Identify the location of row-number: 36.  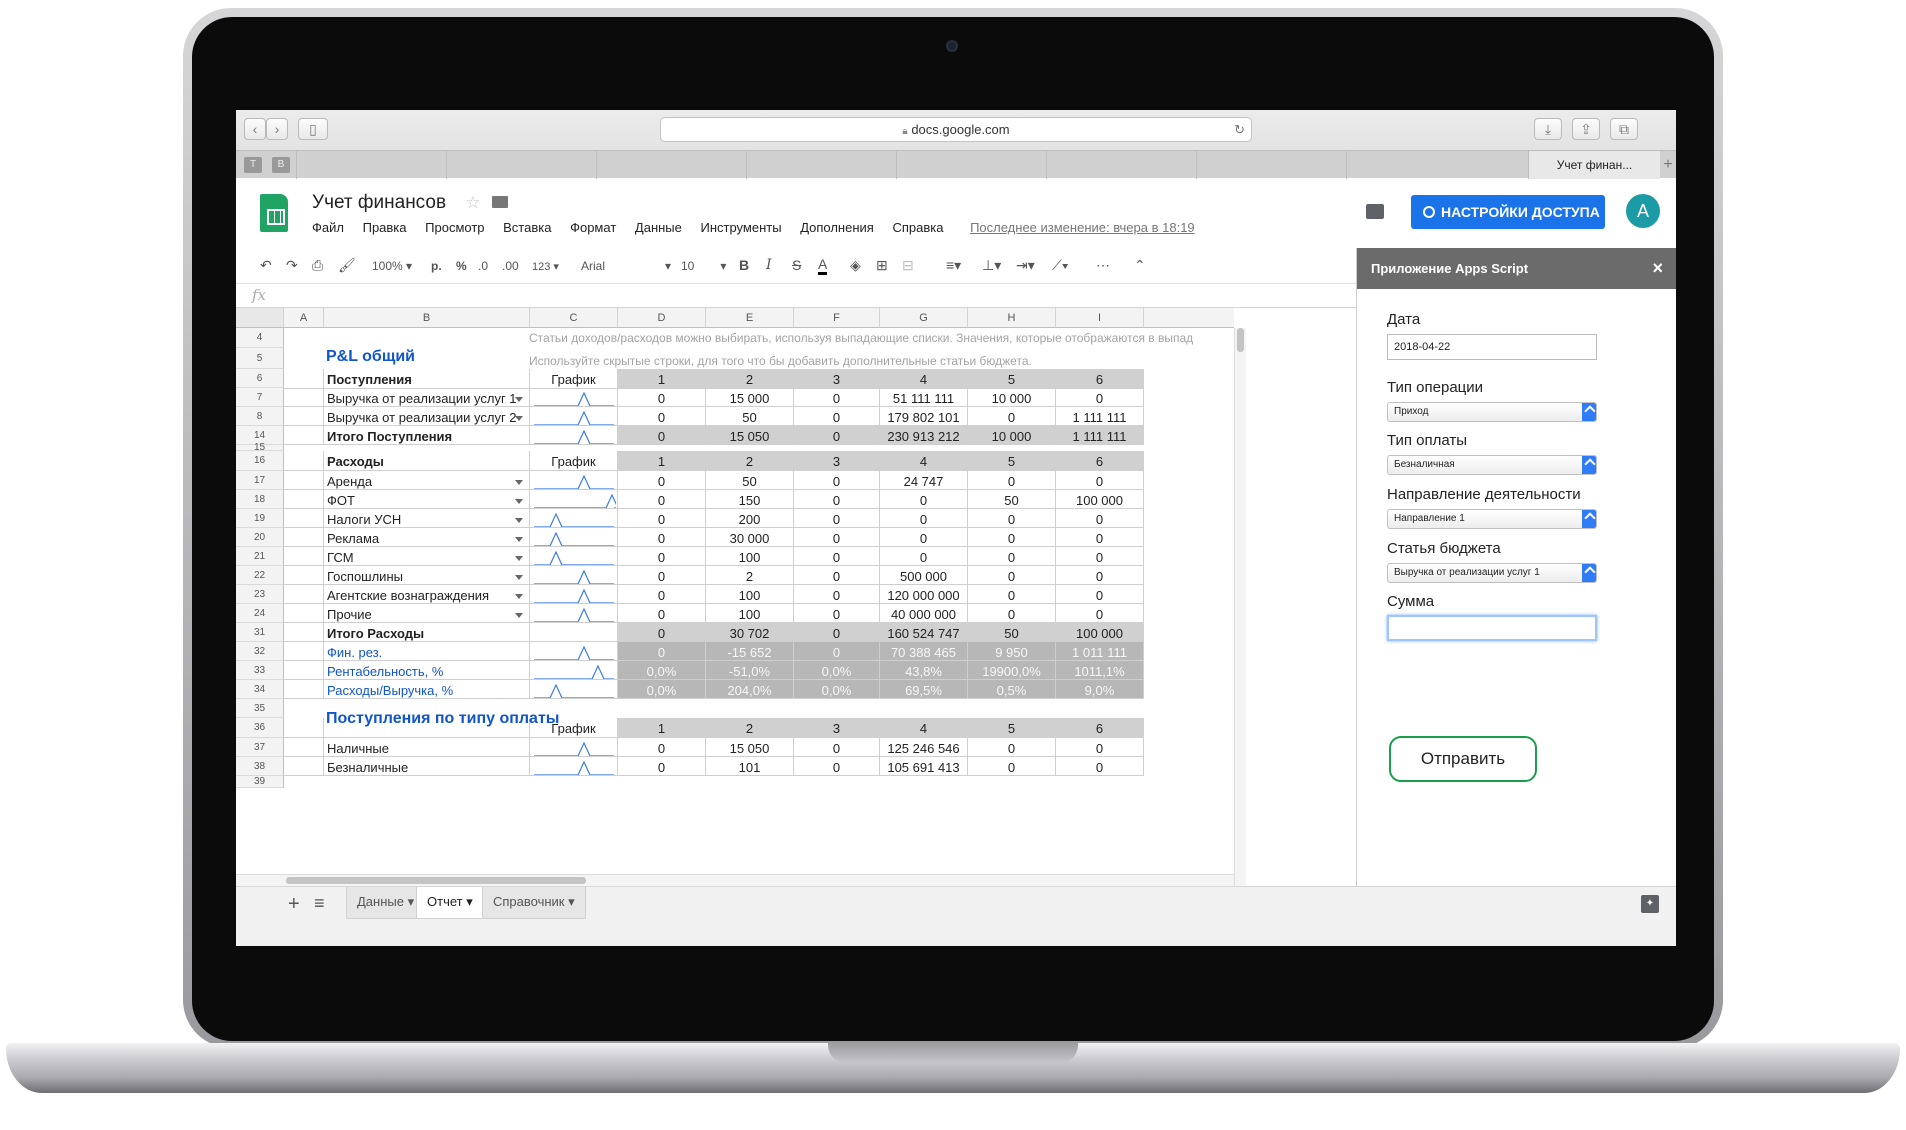
(260, 728).